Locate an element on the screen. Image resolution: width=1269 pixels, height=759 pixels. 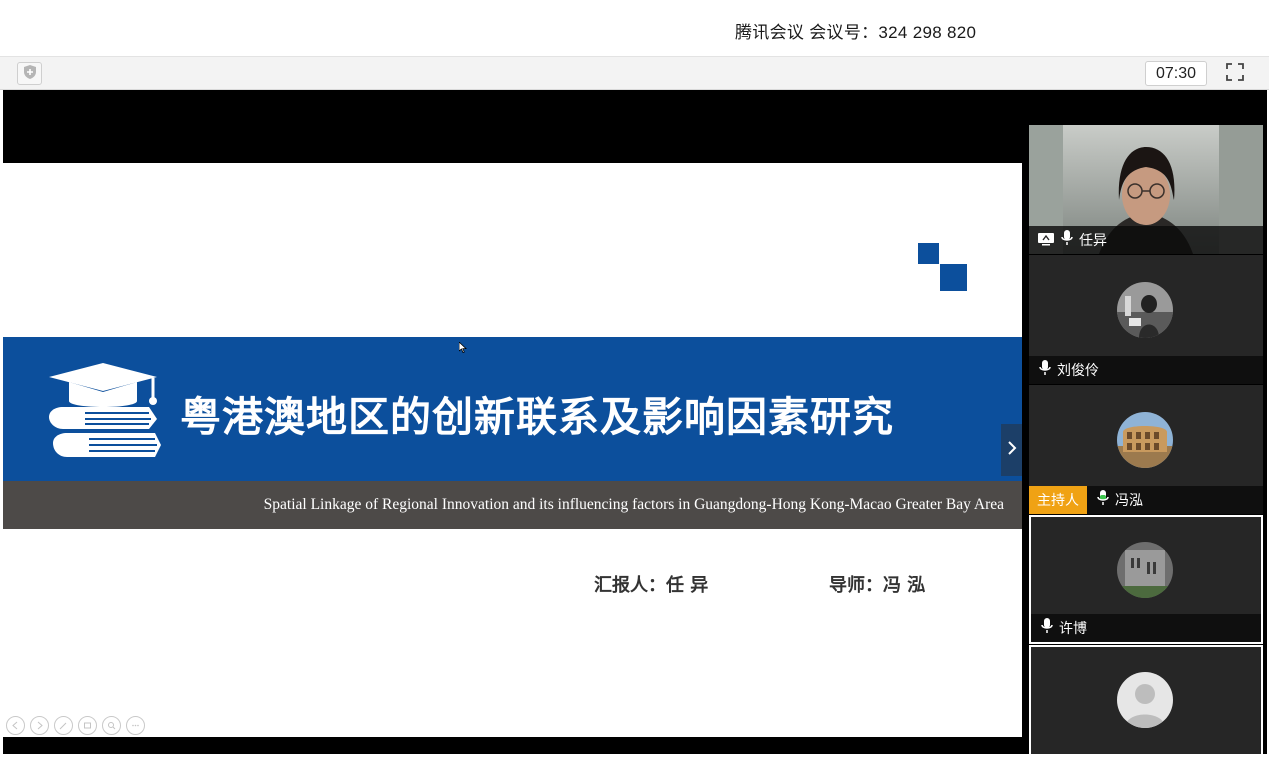
slide-advisor: 导师：冯 泓 is located at coordinates (877, 585).